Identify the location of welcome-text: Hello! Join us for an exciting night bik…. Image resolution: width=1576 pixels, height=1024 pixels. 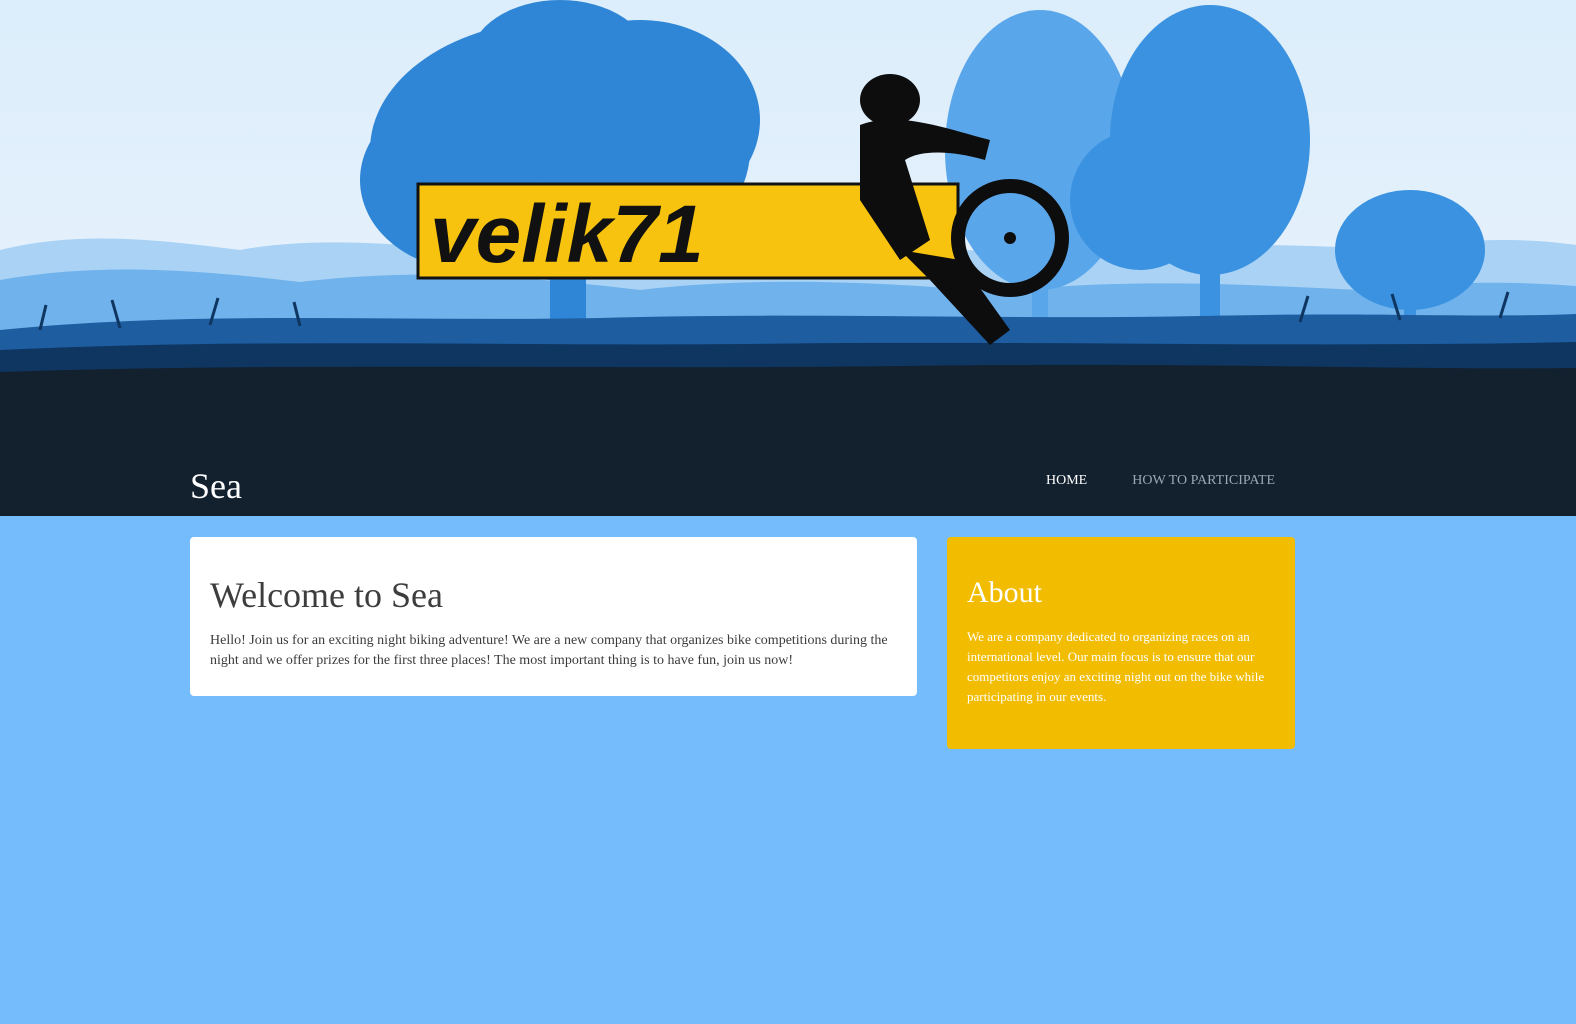
(549, 650).